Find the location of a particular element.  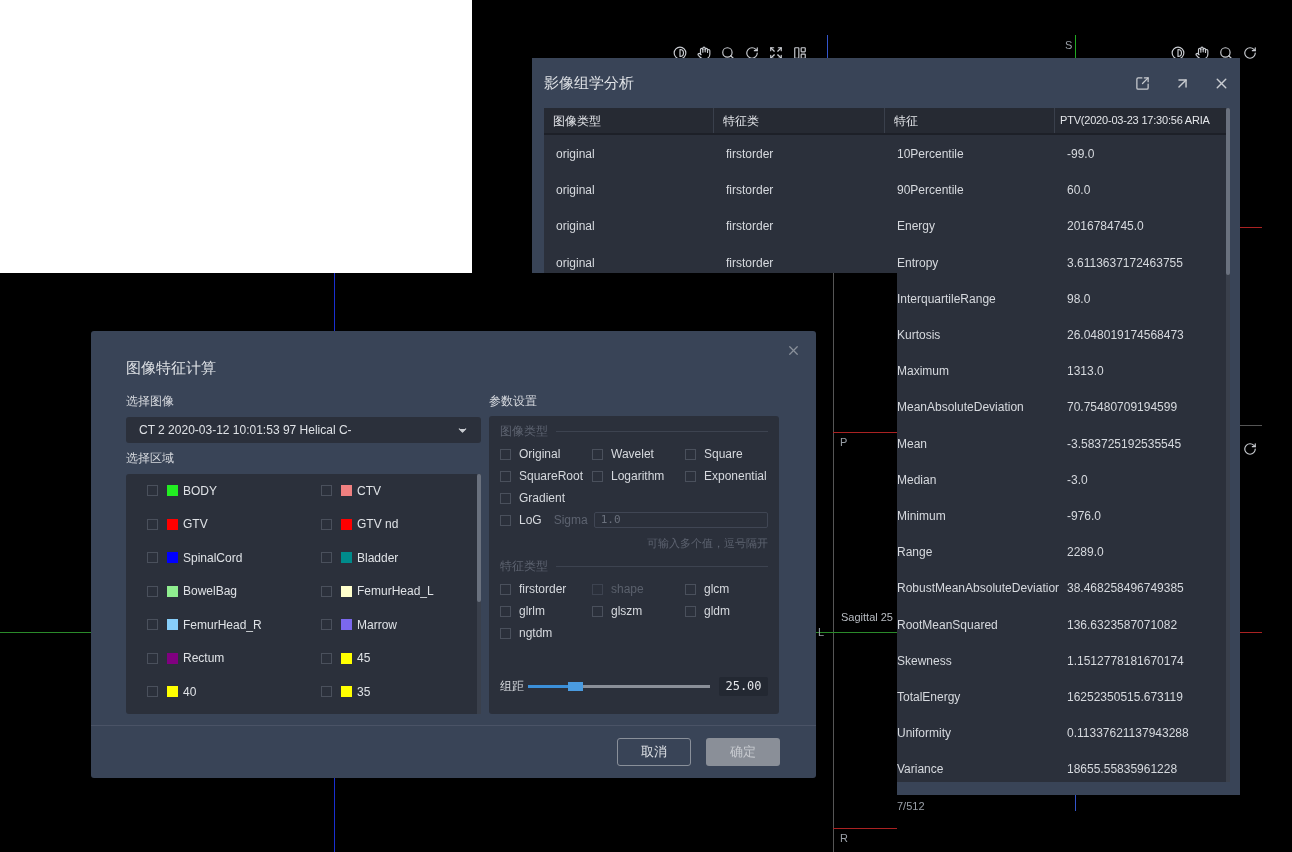

table-cell: MeanAbsoluteDeviation is located at coordinates (960, 407).